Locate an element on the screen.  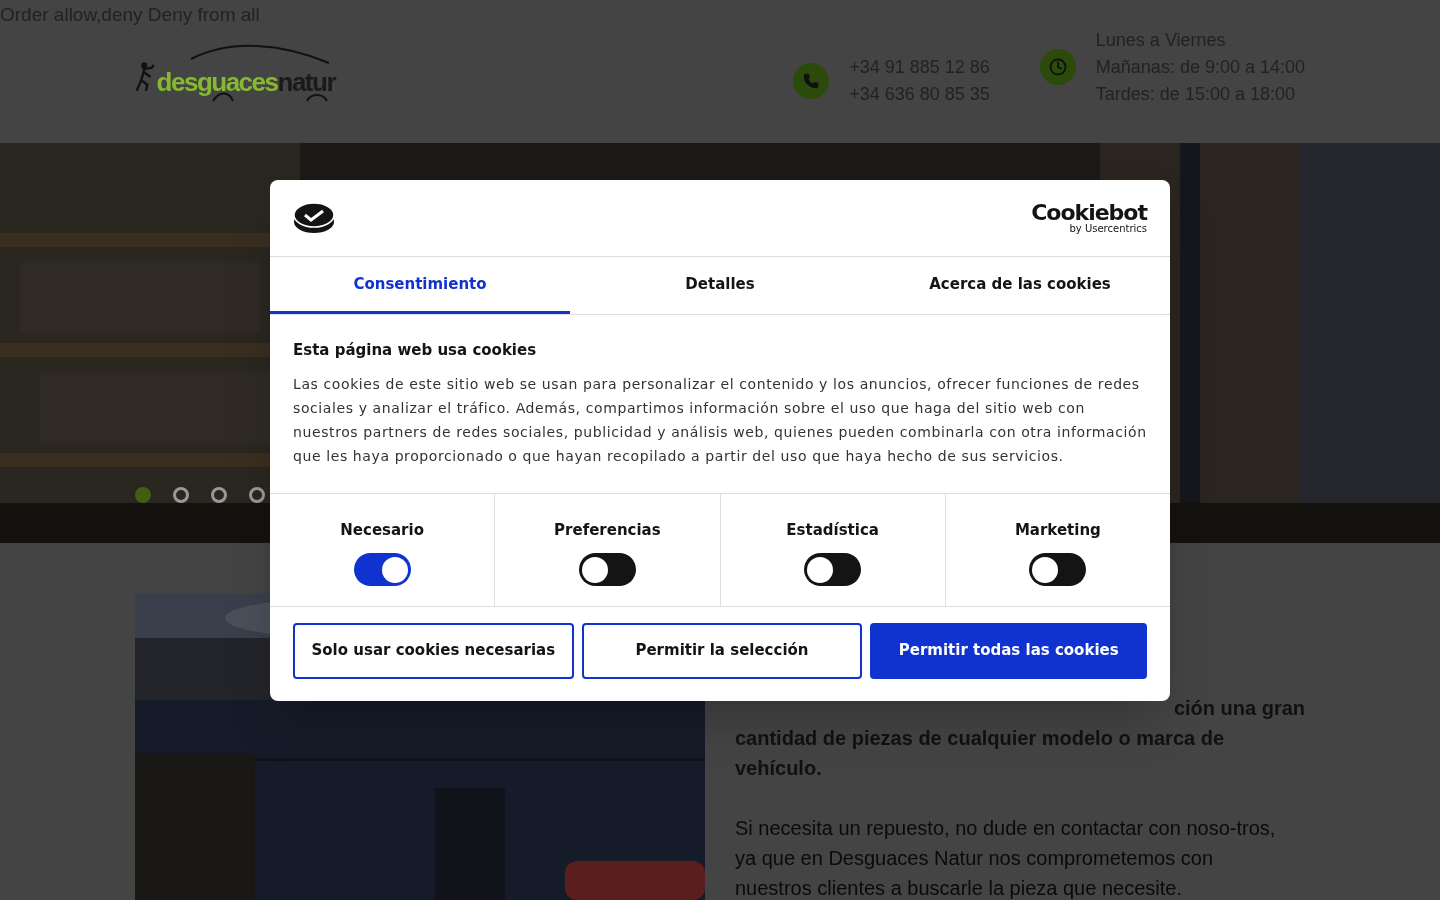
dialog-description: Las cookies de este sitio web se usan para personalizar el contenido y los anuncios, ofrecer funciones de redes sociales y analizar el tráfico. Además, compartimos información sobre el uso que haga del sitio web con nuestros partners de redes sociales, publicidad y análisis web, quienes pueden combinarla con otra información que les haya proporcionado o que hayan recopilado a partir del uso que haya hecho de sus servicios. is located at coordinates (720, 420).